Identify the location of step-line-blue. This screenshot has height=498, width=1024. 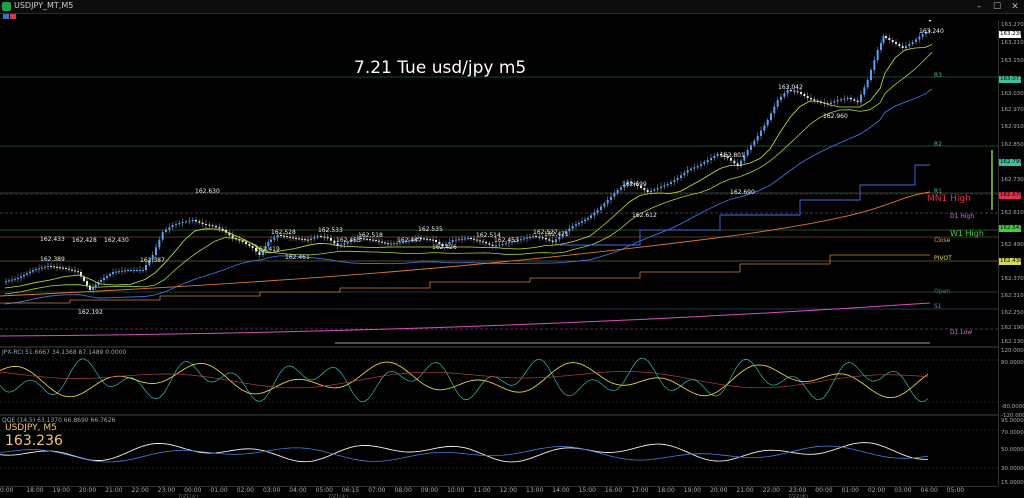
(745, 205).